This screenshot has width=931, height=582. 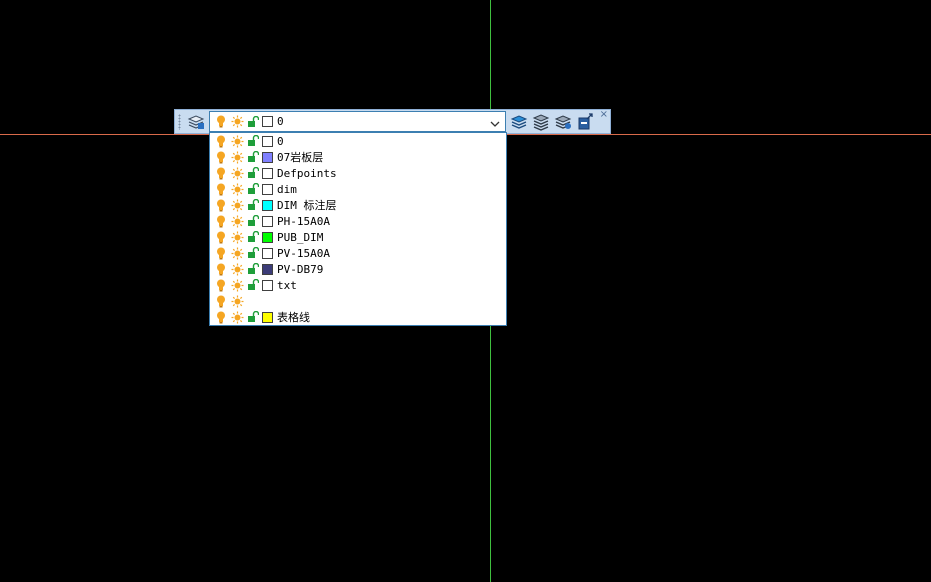 What do you see at coordinates (287, 189) in the screenshot?
I see `layer-name: dim` at bounding box center [287, 189].